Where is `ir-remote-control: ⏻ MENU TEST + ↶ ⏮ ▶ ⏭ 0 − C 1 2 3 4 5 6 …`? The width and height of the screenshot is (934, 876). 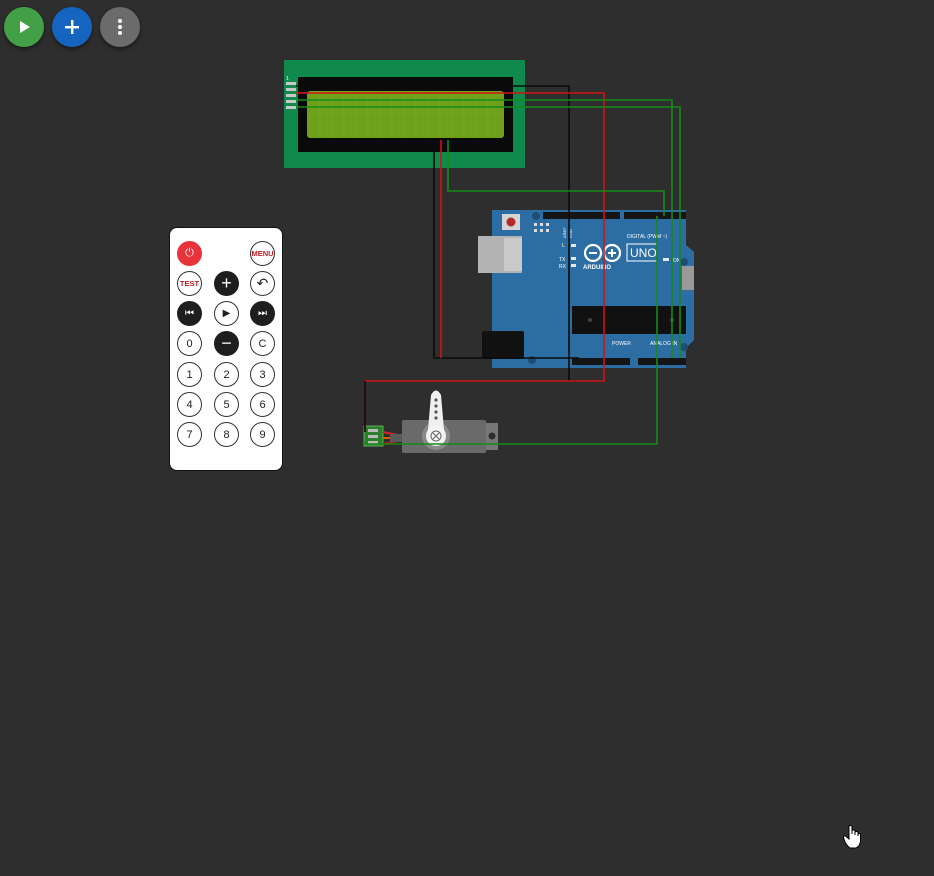 ir-remote-control: ⏻ MENU TEST + ↶ ⏮ ▶ ⏭ 0 − C 1 2 3 4 5 6 … is located at coordinates (226, 349).